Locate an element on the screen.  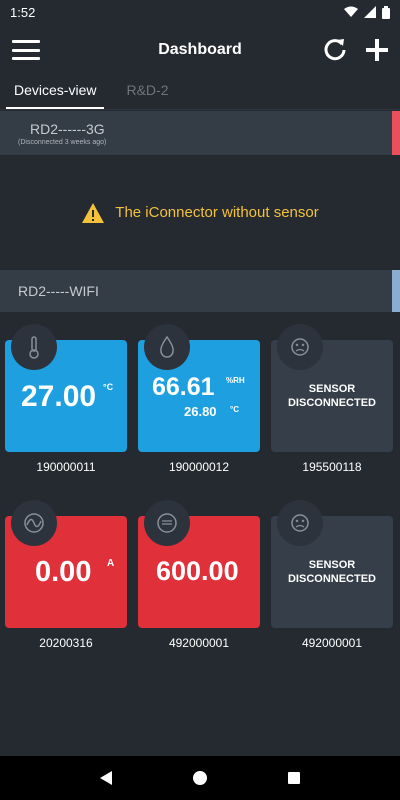
sensor-secondary-unit: °C is located at coordinates (234, 409).